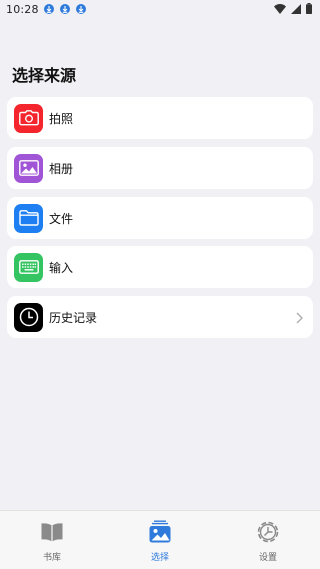 This screenshot has height=569, width=320. I want to click on gear-icon, so click(268, 532).